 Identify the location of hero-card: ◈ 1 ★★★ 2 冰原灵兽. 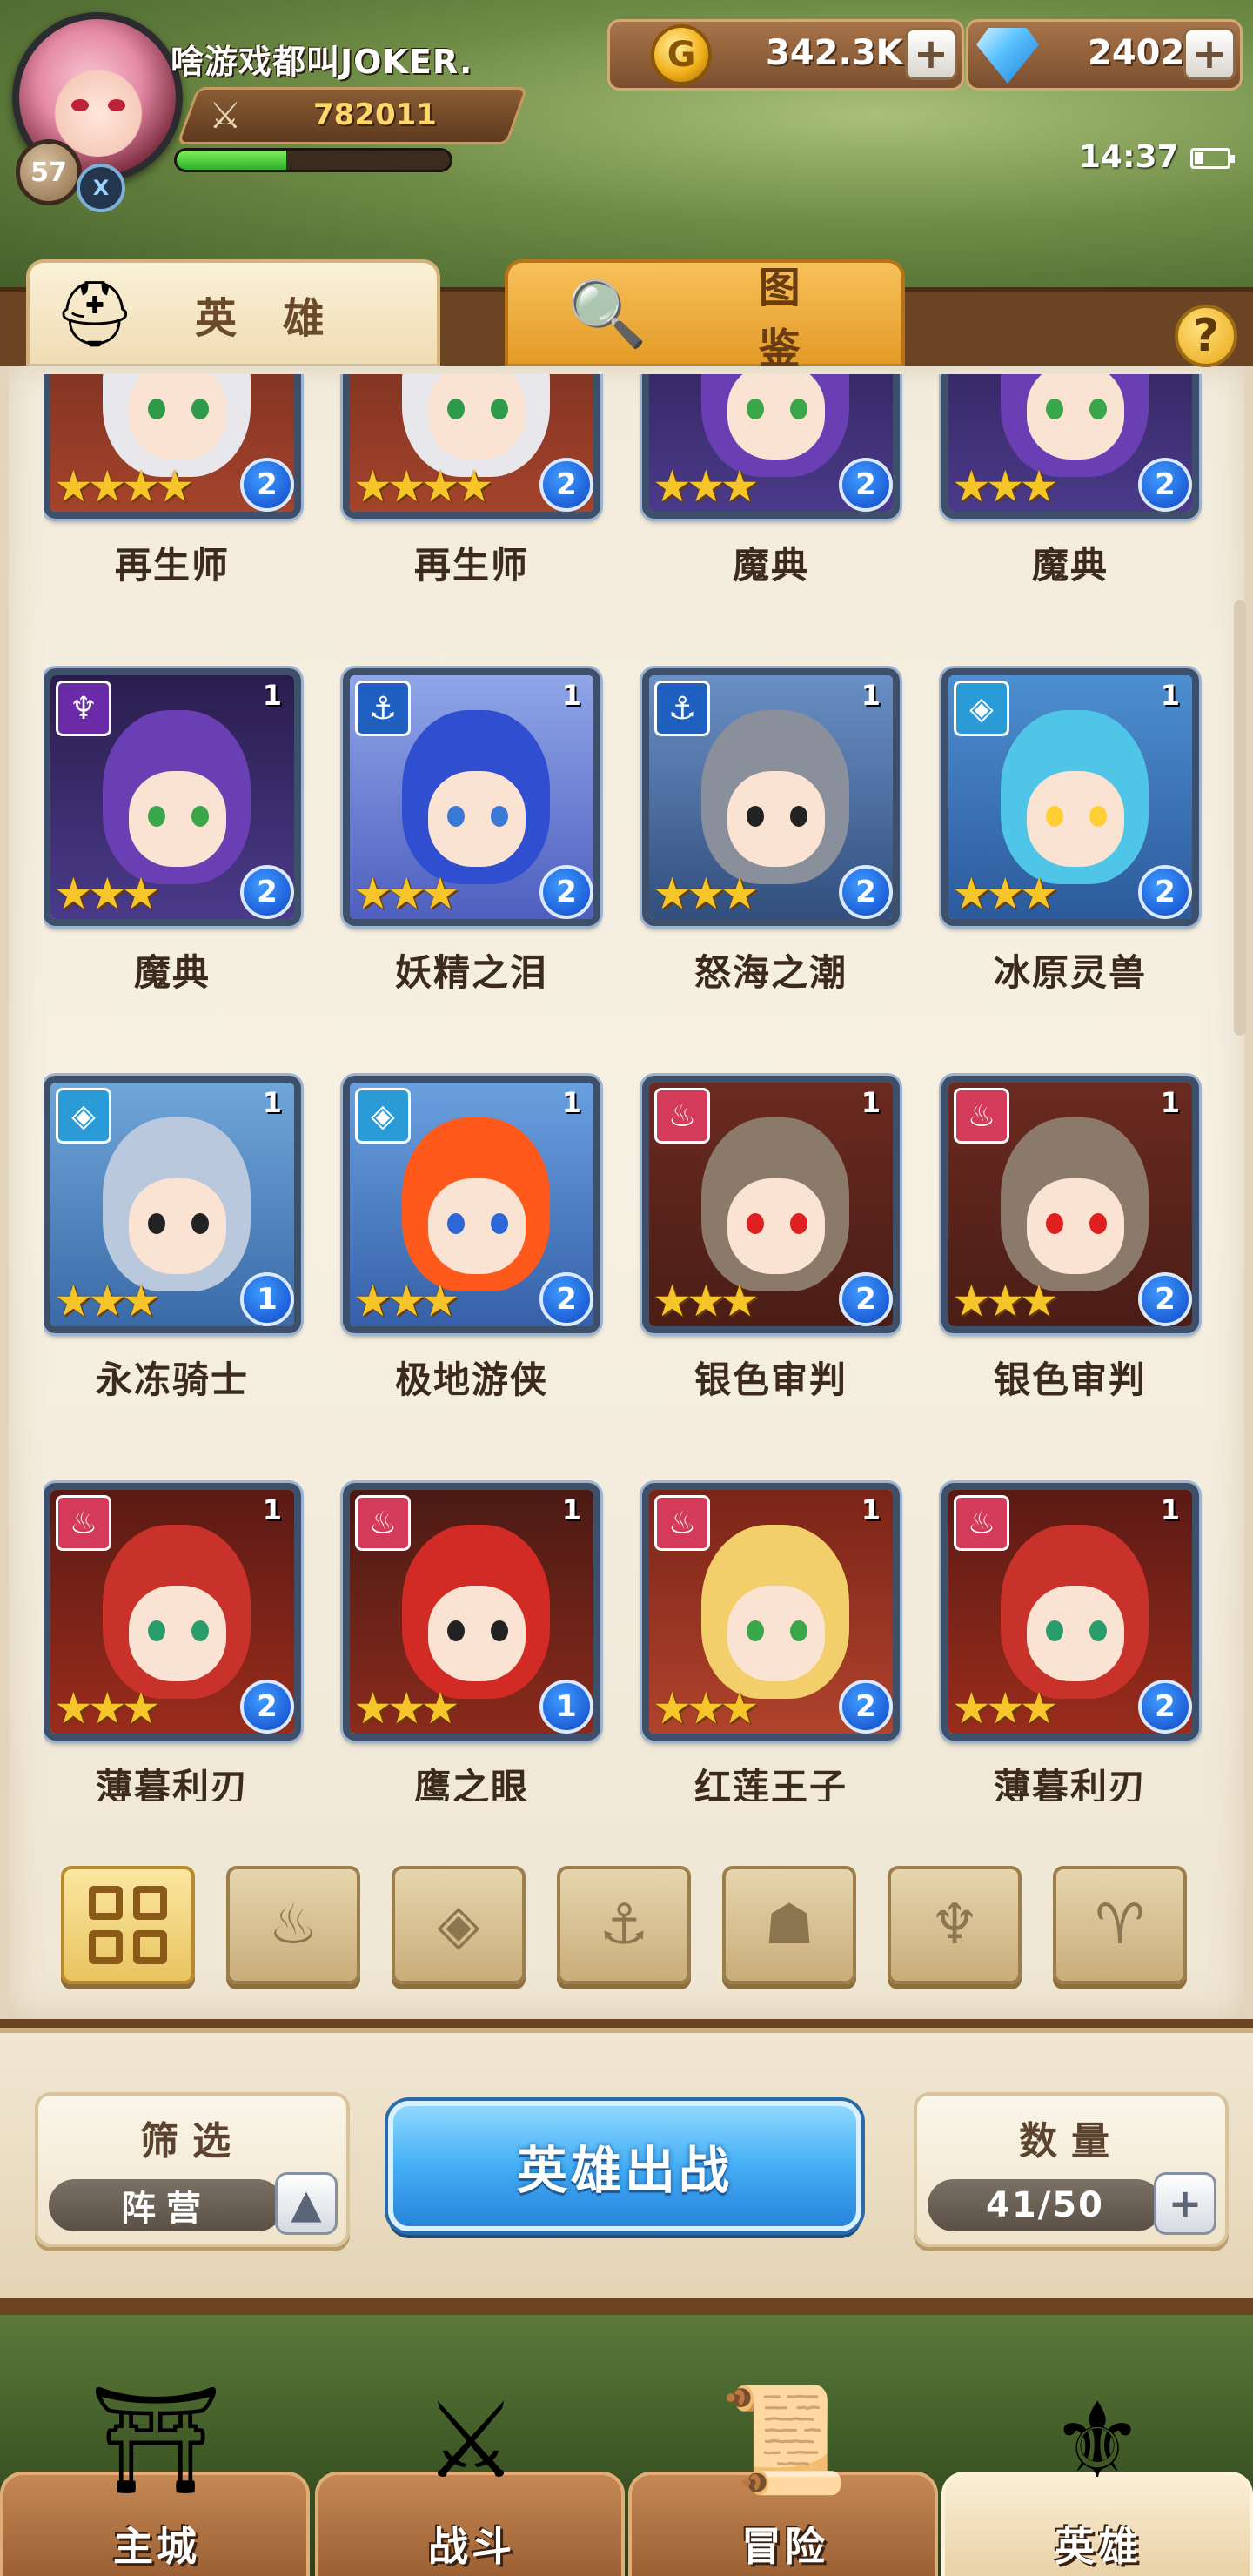
(1072, 864).